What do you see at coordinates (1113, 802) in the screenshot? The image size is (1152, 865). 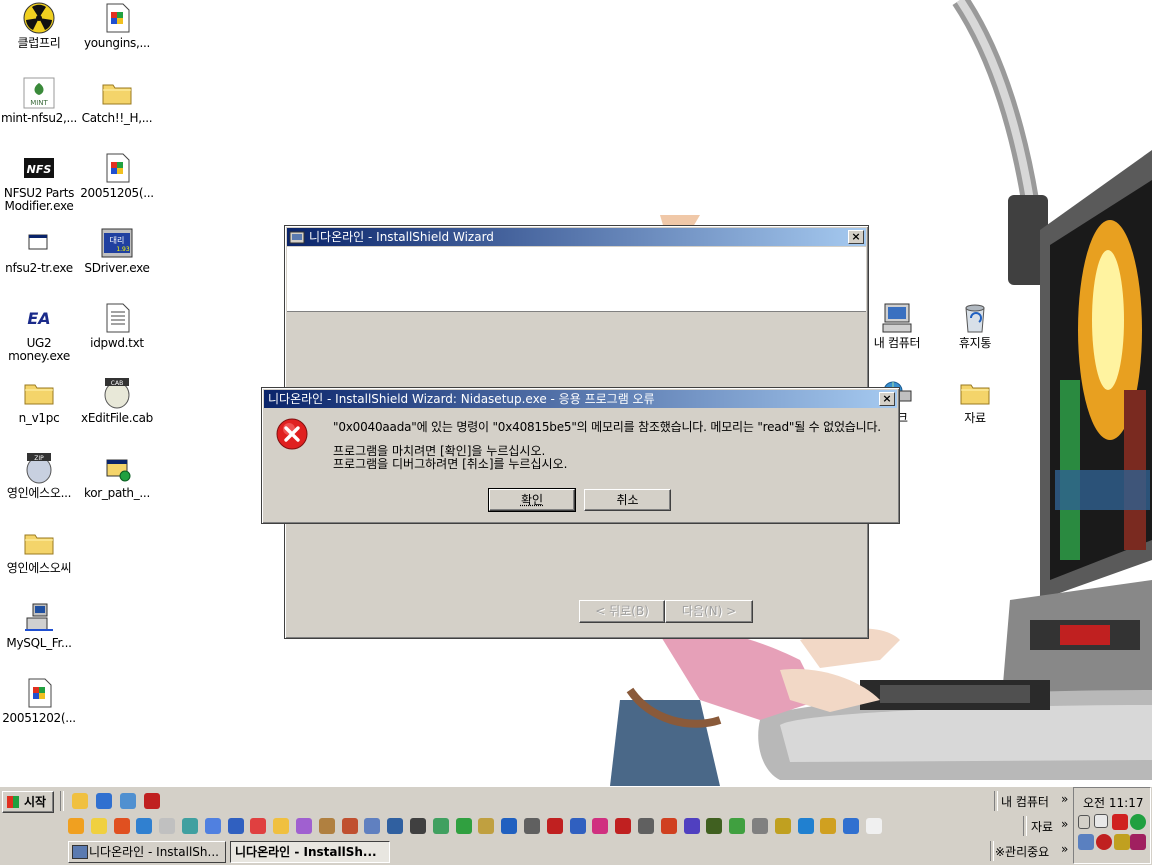 I see `clock: 오전 11:17` at bounding box center [1113, 802].